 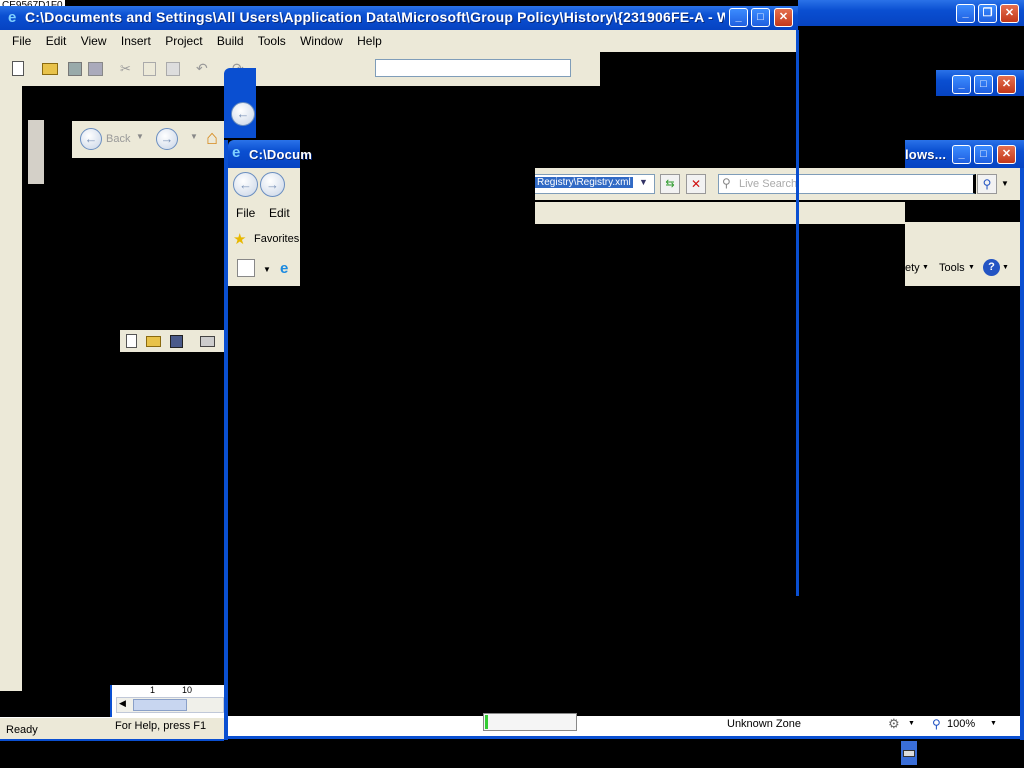 I want to click on paste-icon, so click(x=173, y=69).